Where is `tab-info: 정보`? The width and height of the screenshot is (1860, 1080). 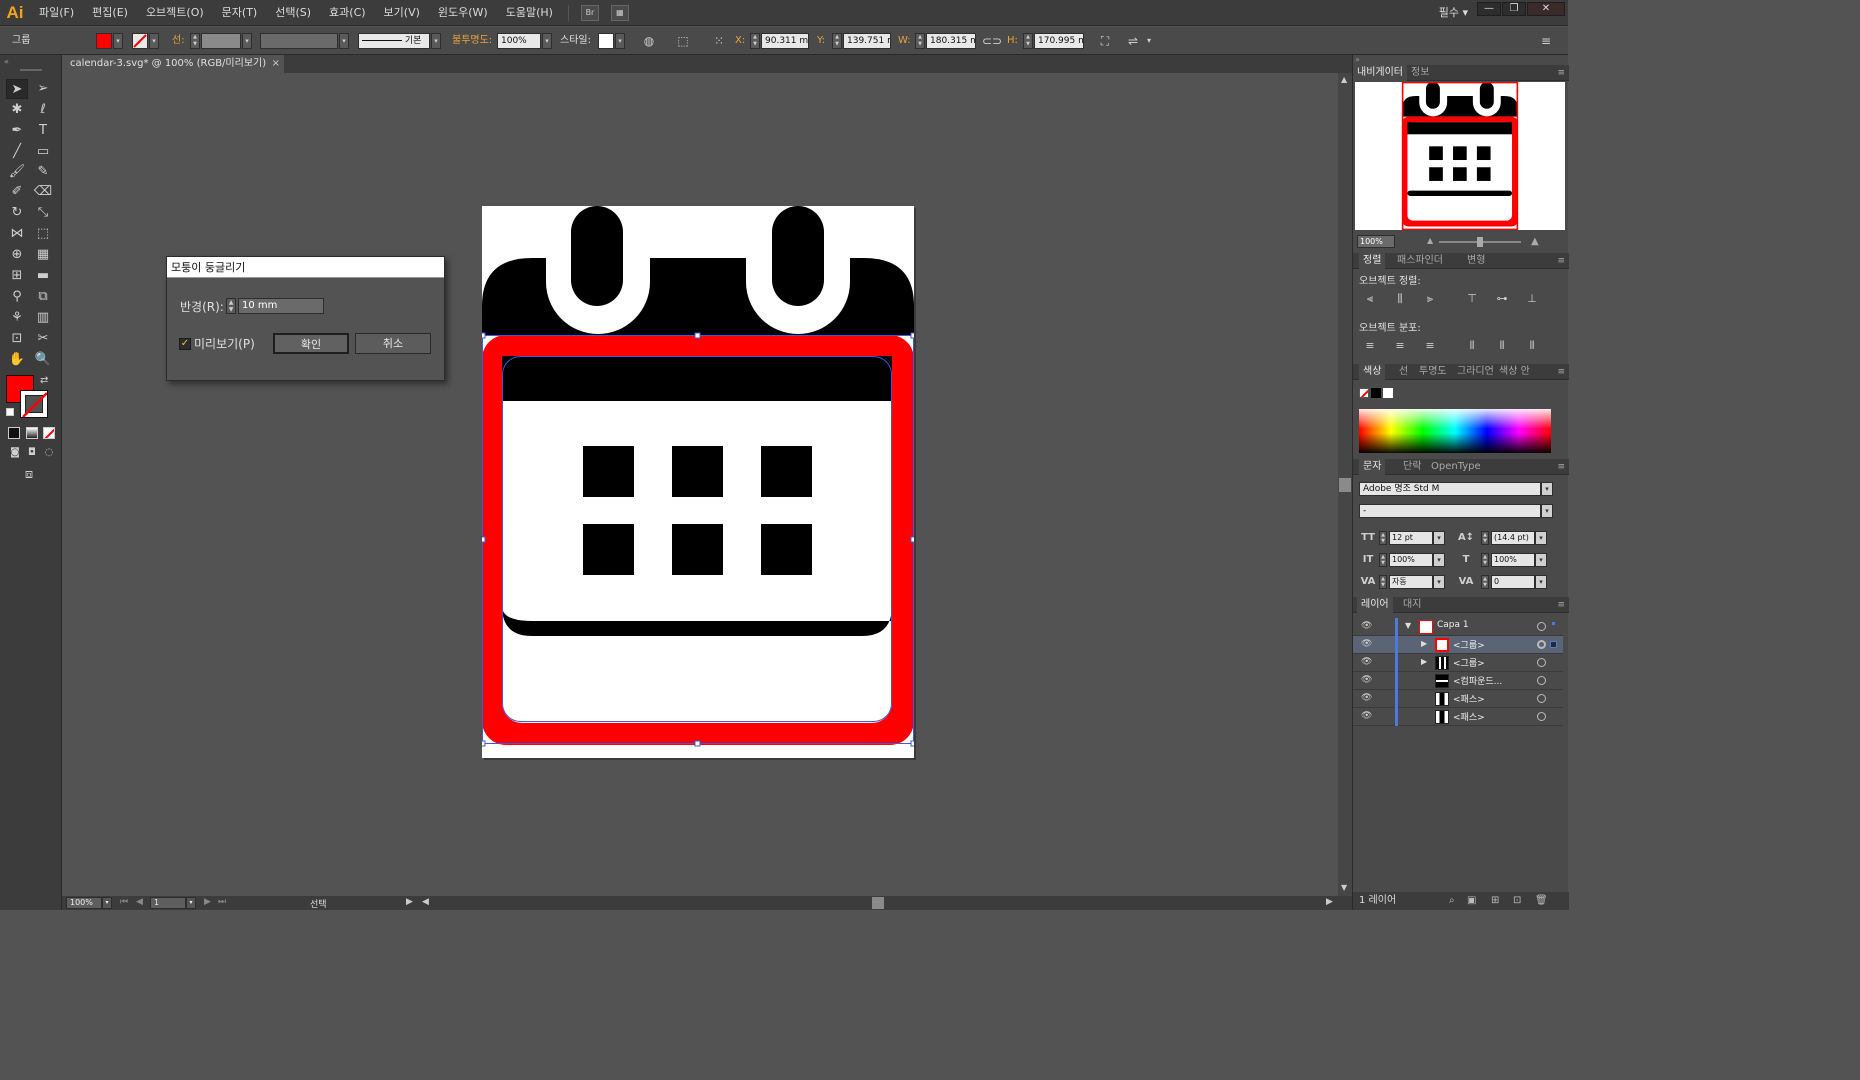 tab-info: 정보 is located at coordinates (1420, 73).